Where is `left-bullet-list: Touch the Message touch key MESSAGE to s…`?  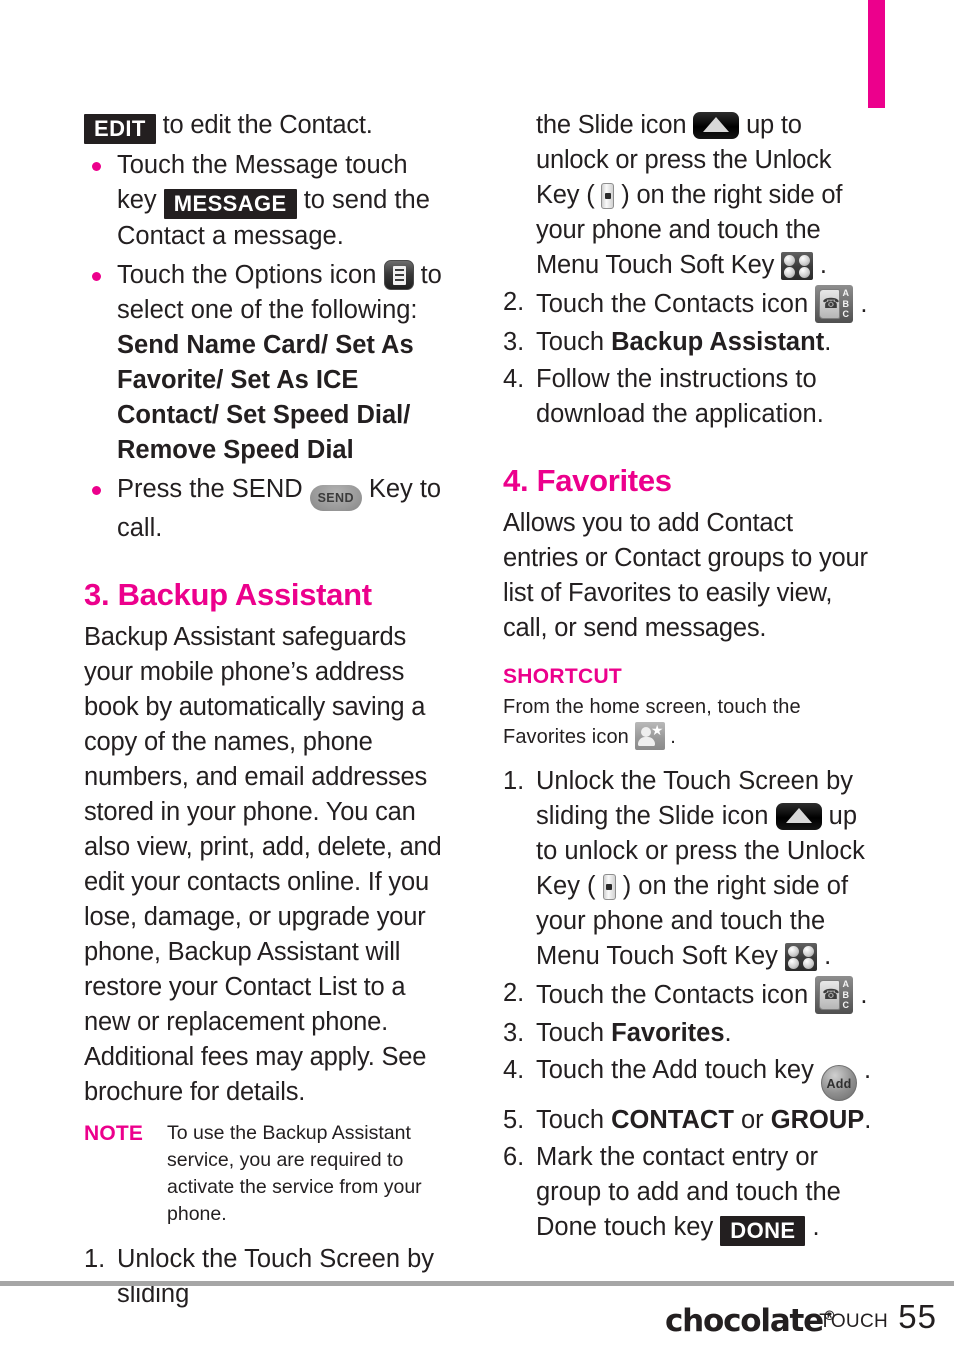
left-bullet-list: Touch the Message touch key MESSAGE to s… is located at coordinates (269, 347).